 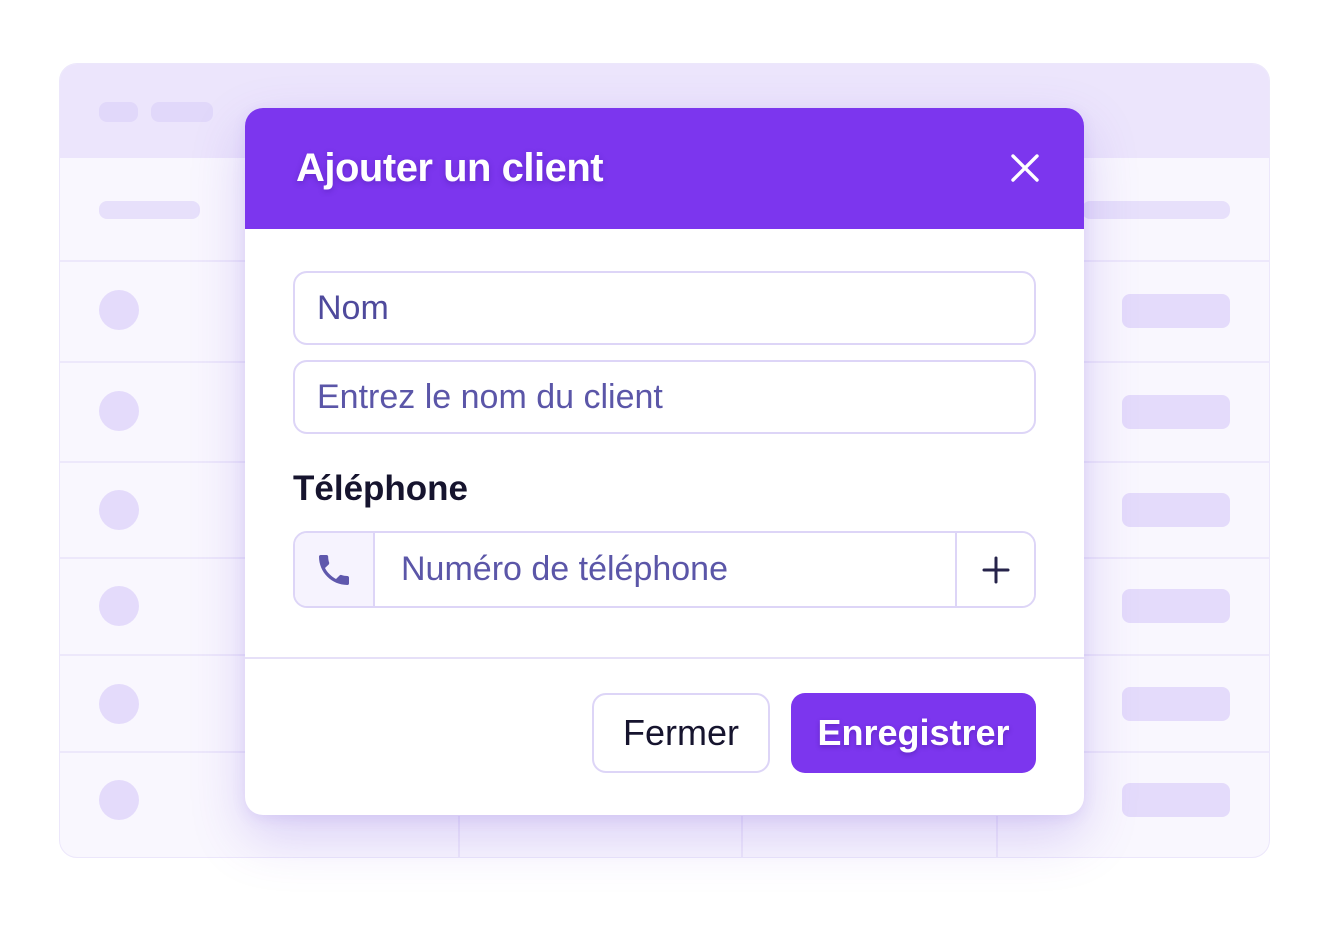 I want to click on close-icon, so click(x=1025, y=168).